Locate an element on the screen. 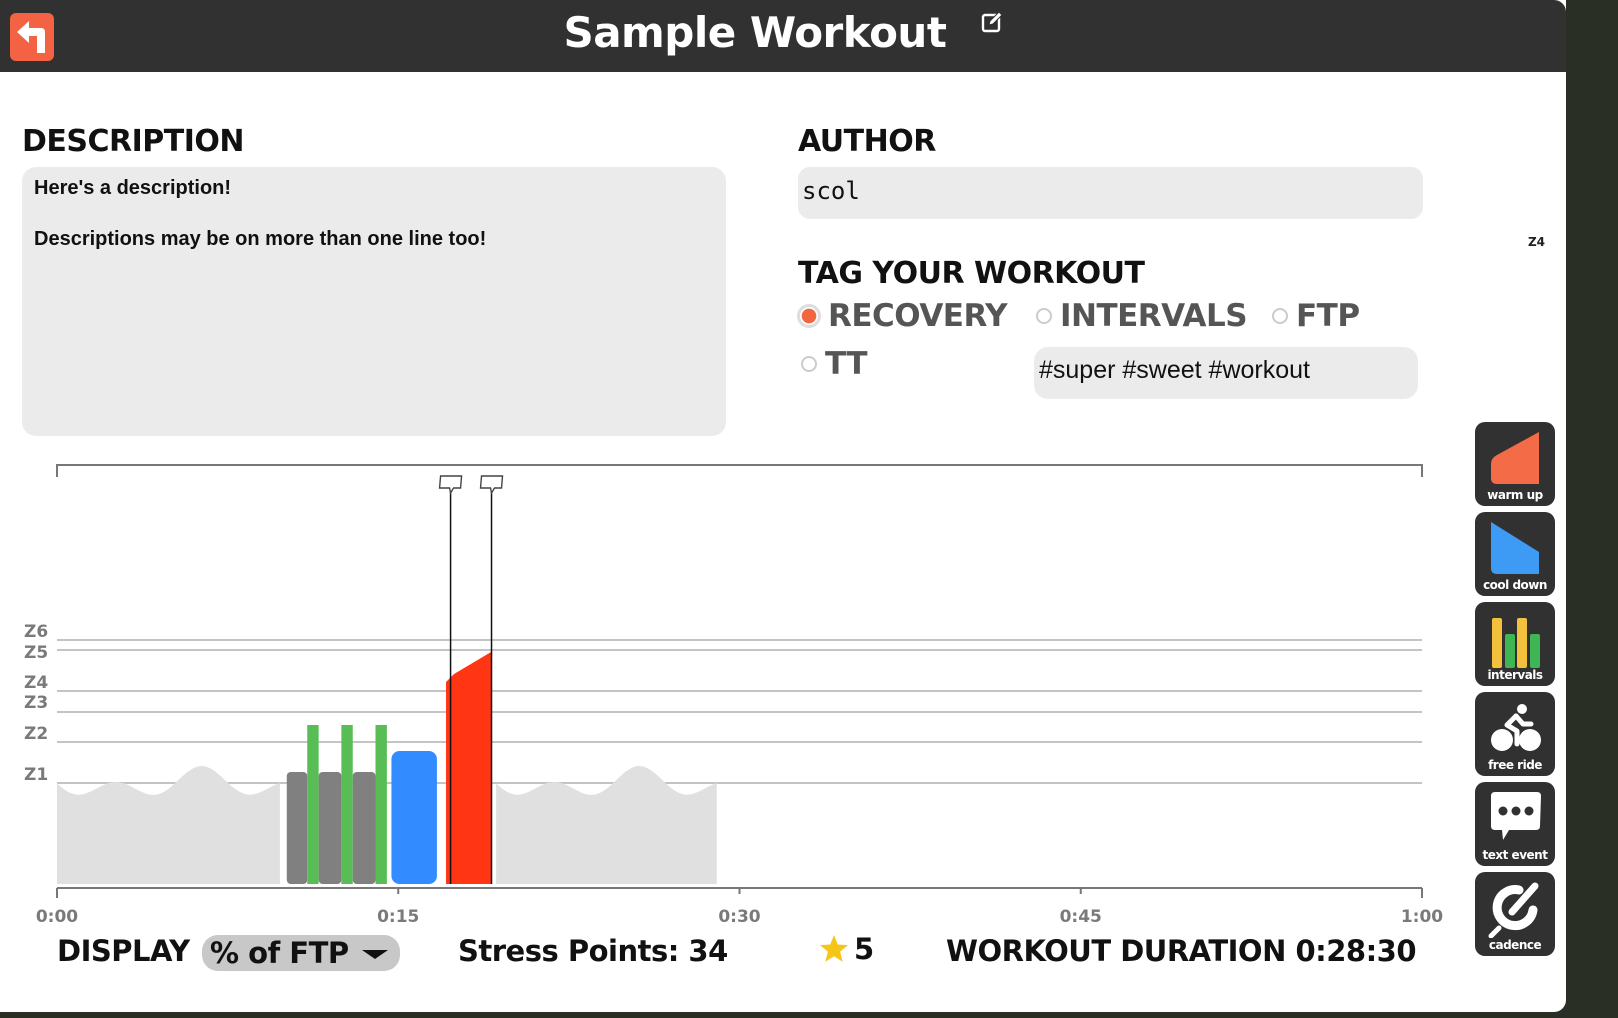 The image size is (1618, 1018). rating: 5 is located at coordinates (846, 949).